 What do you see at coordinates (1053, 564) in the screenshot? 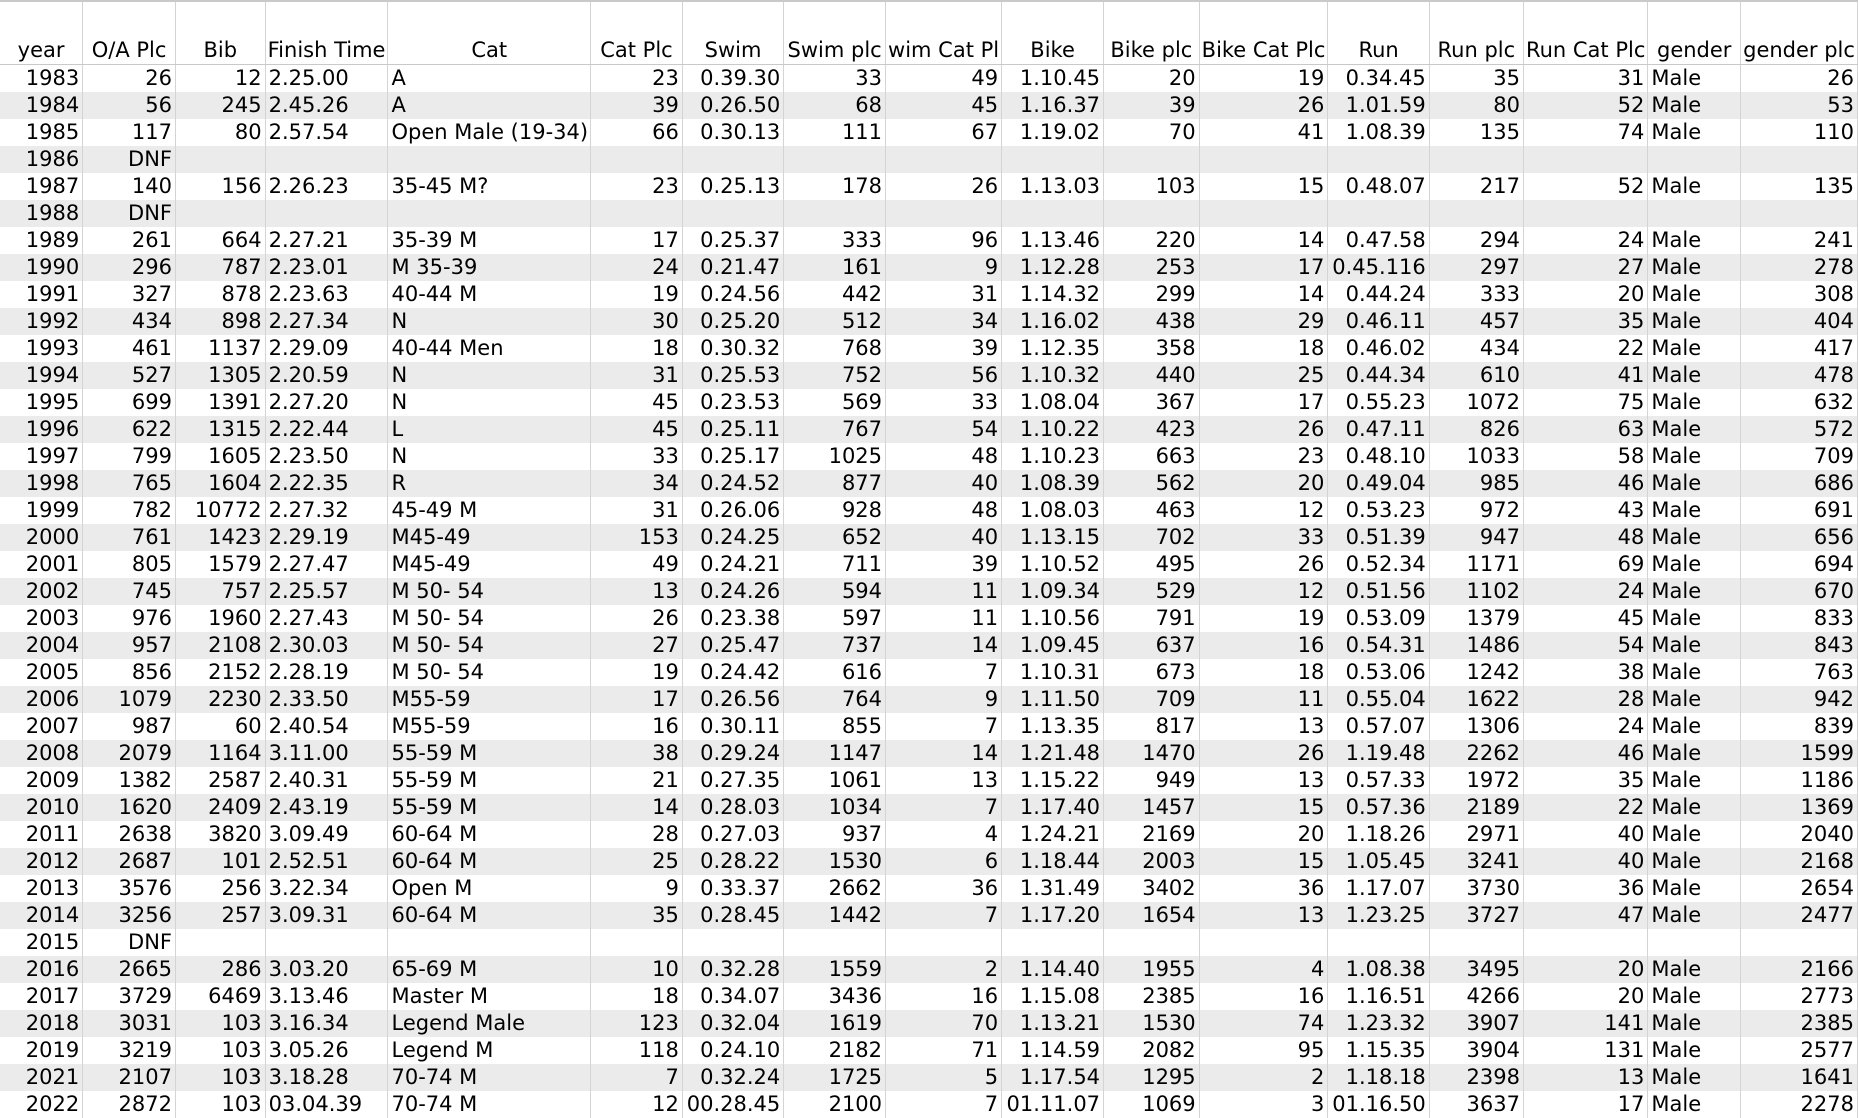
I see `cell-bike: 1.10.52` at bounding box center [1053, 564].